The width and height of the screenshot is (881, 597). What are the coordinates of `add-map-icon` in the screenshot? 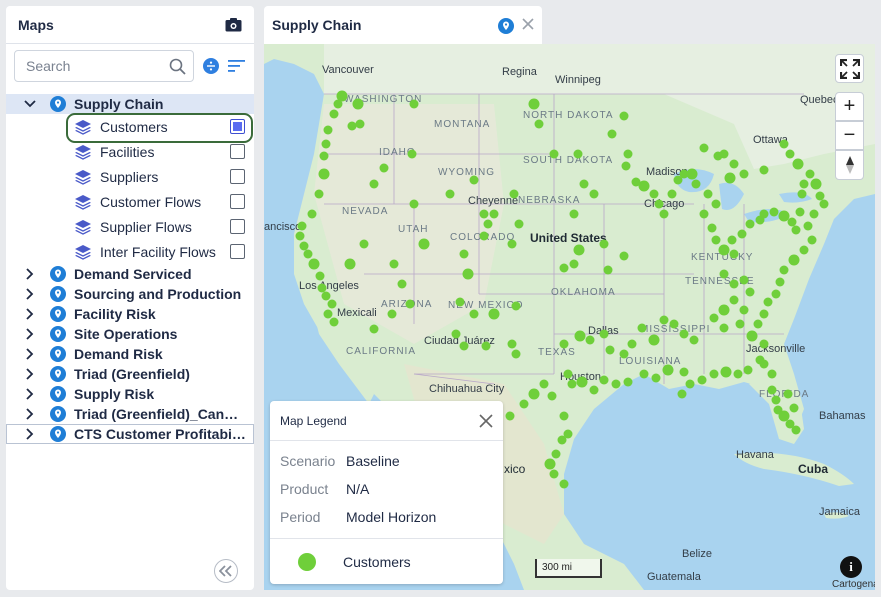 It's located at (233, 25).